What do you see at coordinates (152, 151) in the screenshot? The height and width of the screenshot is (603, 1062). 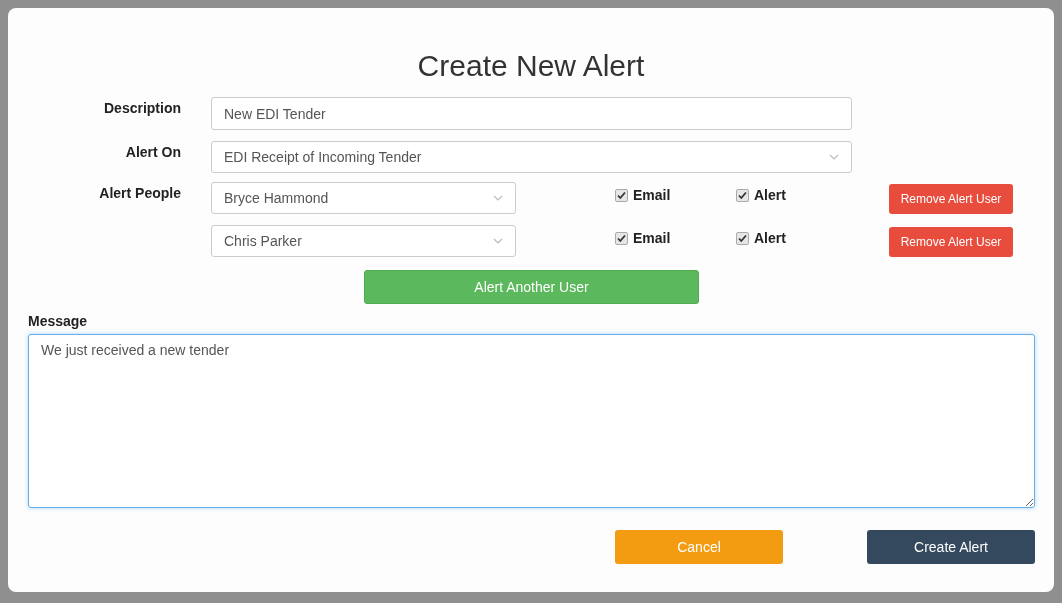 I see `field-label: Alert On` at bounding box center [152, 151].